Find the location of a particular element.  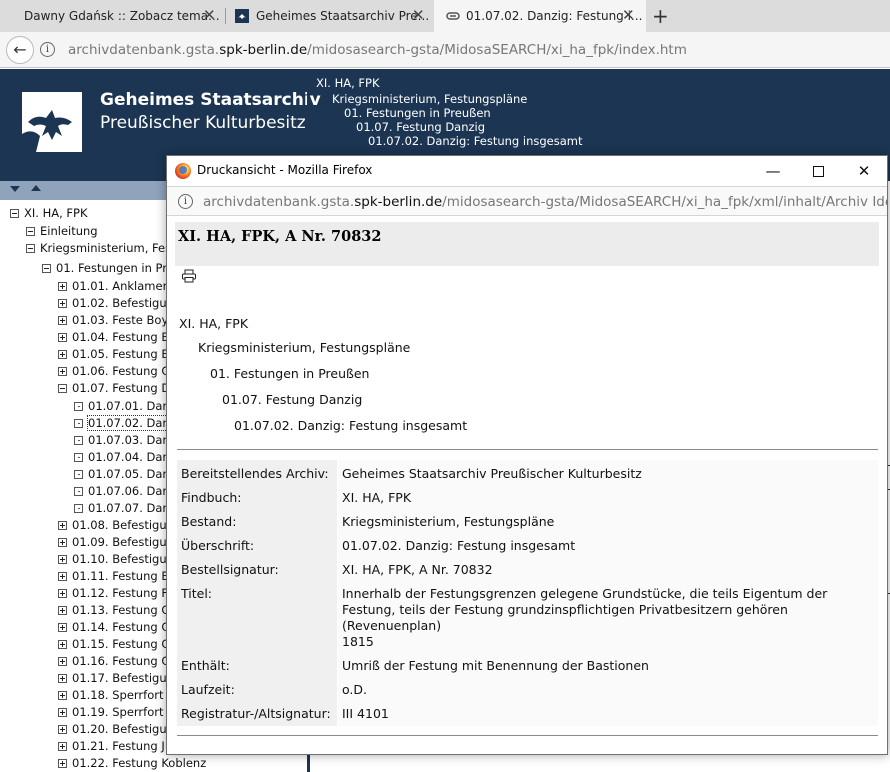

maximize-button is located at coordinates (818, 171).